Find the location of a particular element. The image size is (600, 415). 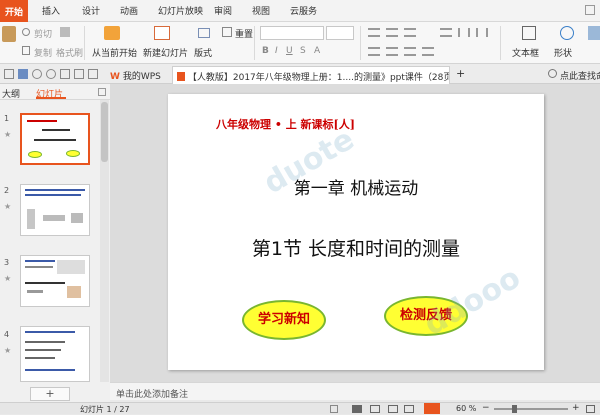

fit-window-icon is located at coordinates (590, 409).